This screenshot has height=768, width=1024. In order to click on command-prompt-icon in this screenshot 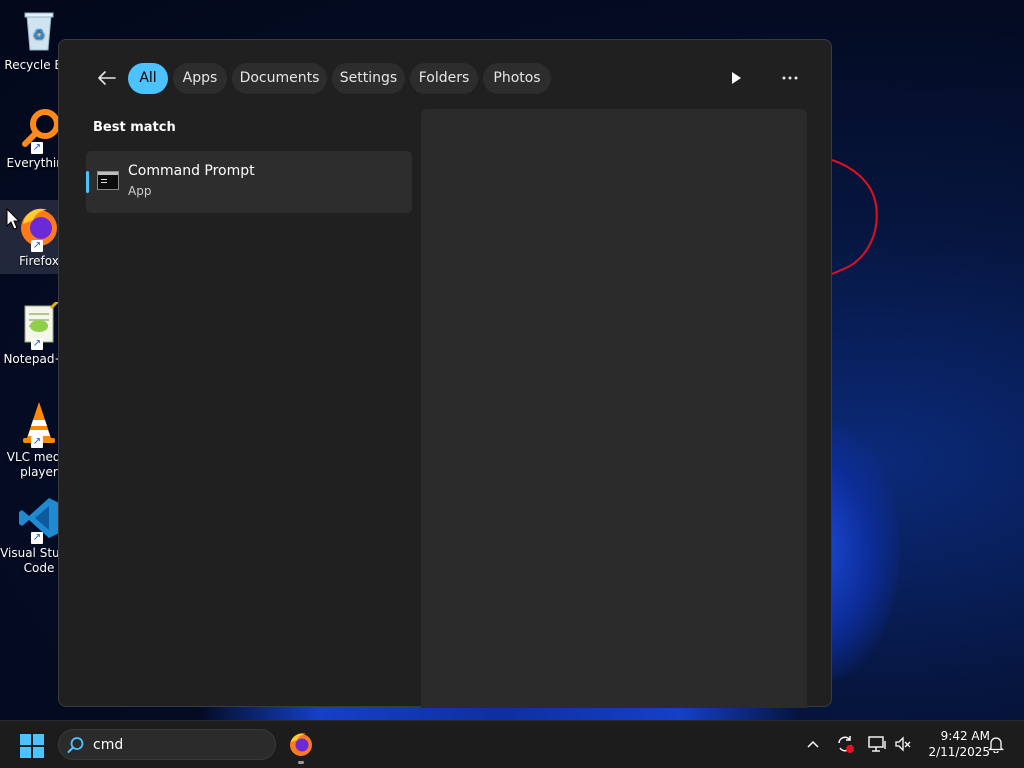, I will do `click(108, 180)`.